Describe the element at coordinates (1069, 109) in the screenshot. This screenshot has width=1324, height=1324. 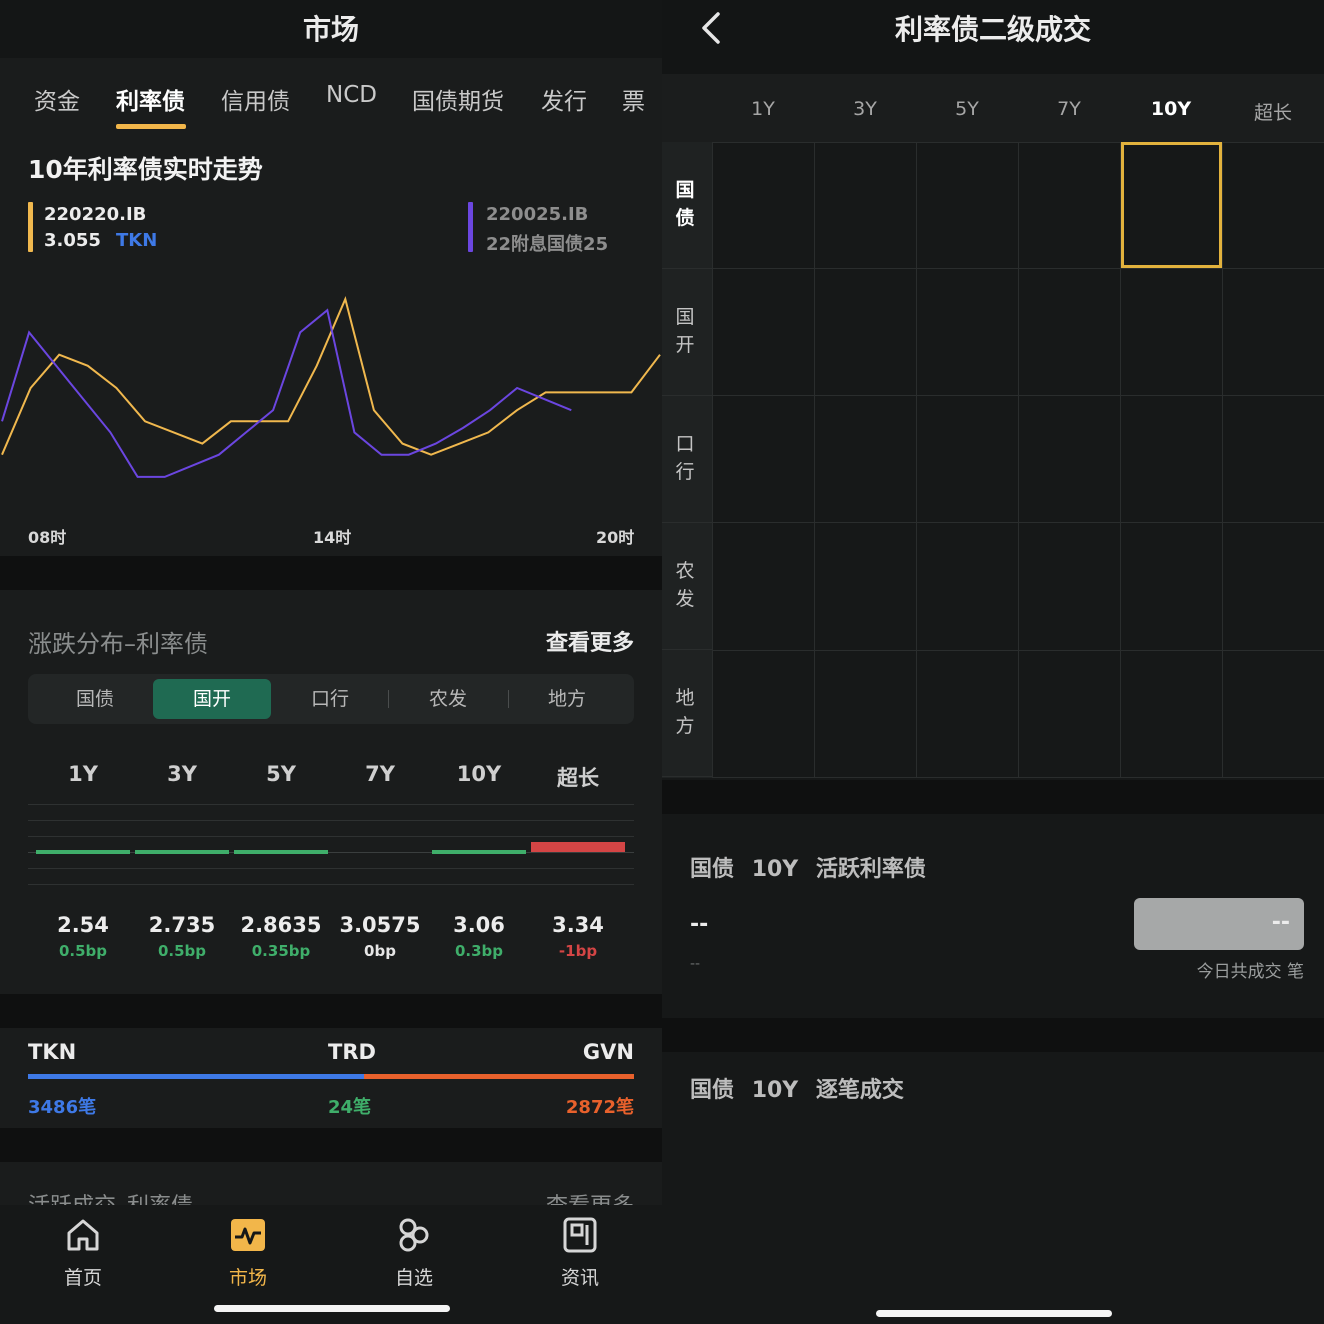
I see `tenor-col-7y: 7Y` at that location.